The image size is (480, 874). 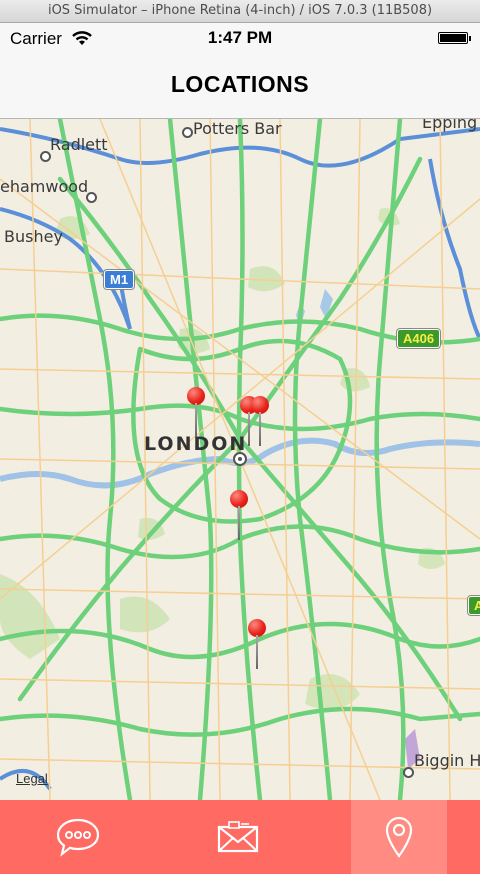 I want to click on status-bar: Carrier 1:47 PM, so click(x=240, y=38).